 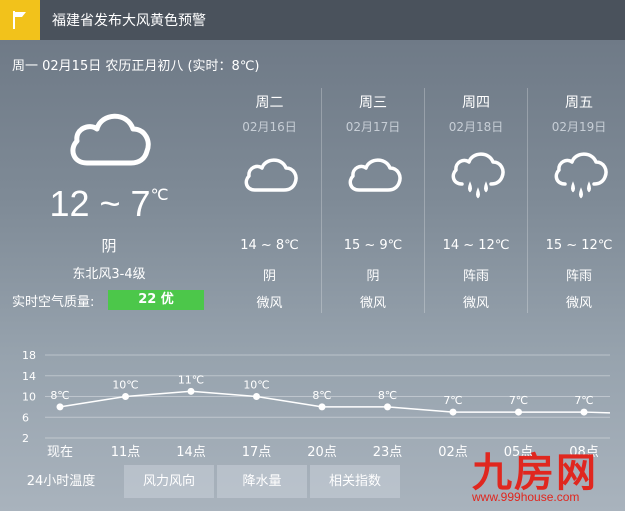 I want to click on alert-text: 福建省发布大风黄色预警, so click(x=129, y=20).